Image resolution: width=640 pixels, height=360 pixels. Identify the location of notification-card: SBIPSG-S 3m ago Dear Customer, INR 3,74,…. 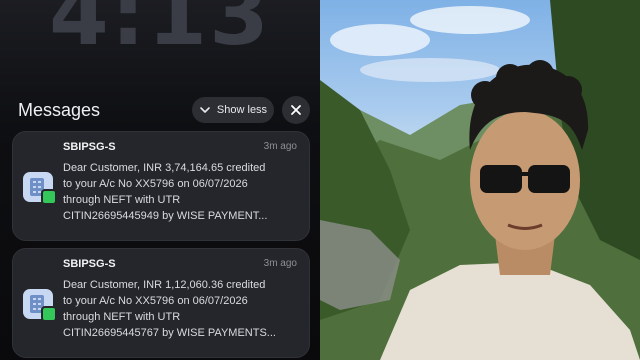
(161, 186).